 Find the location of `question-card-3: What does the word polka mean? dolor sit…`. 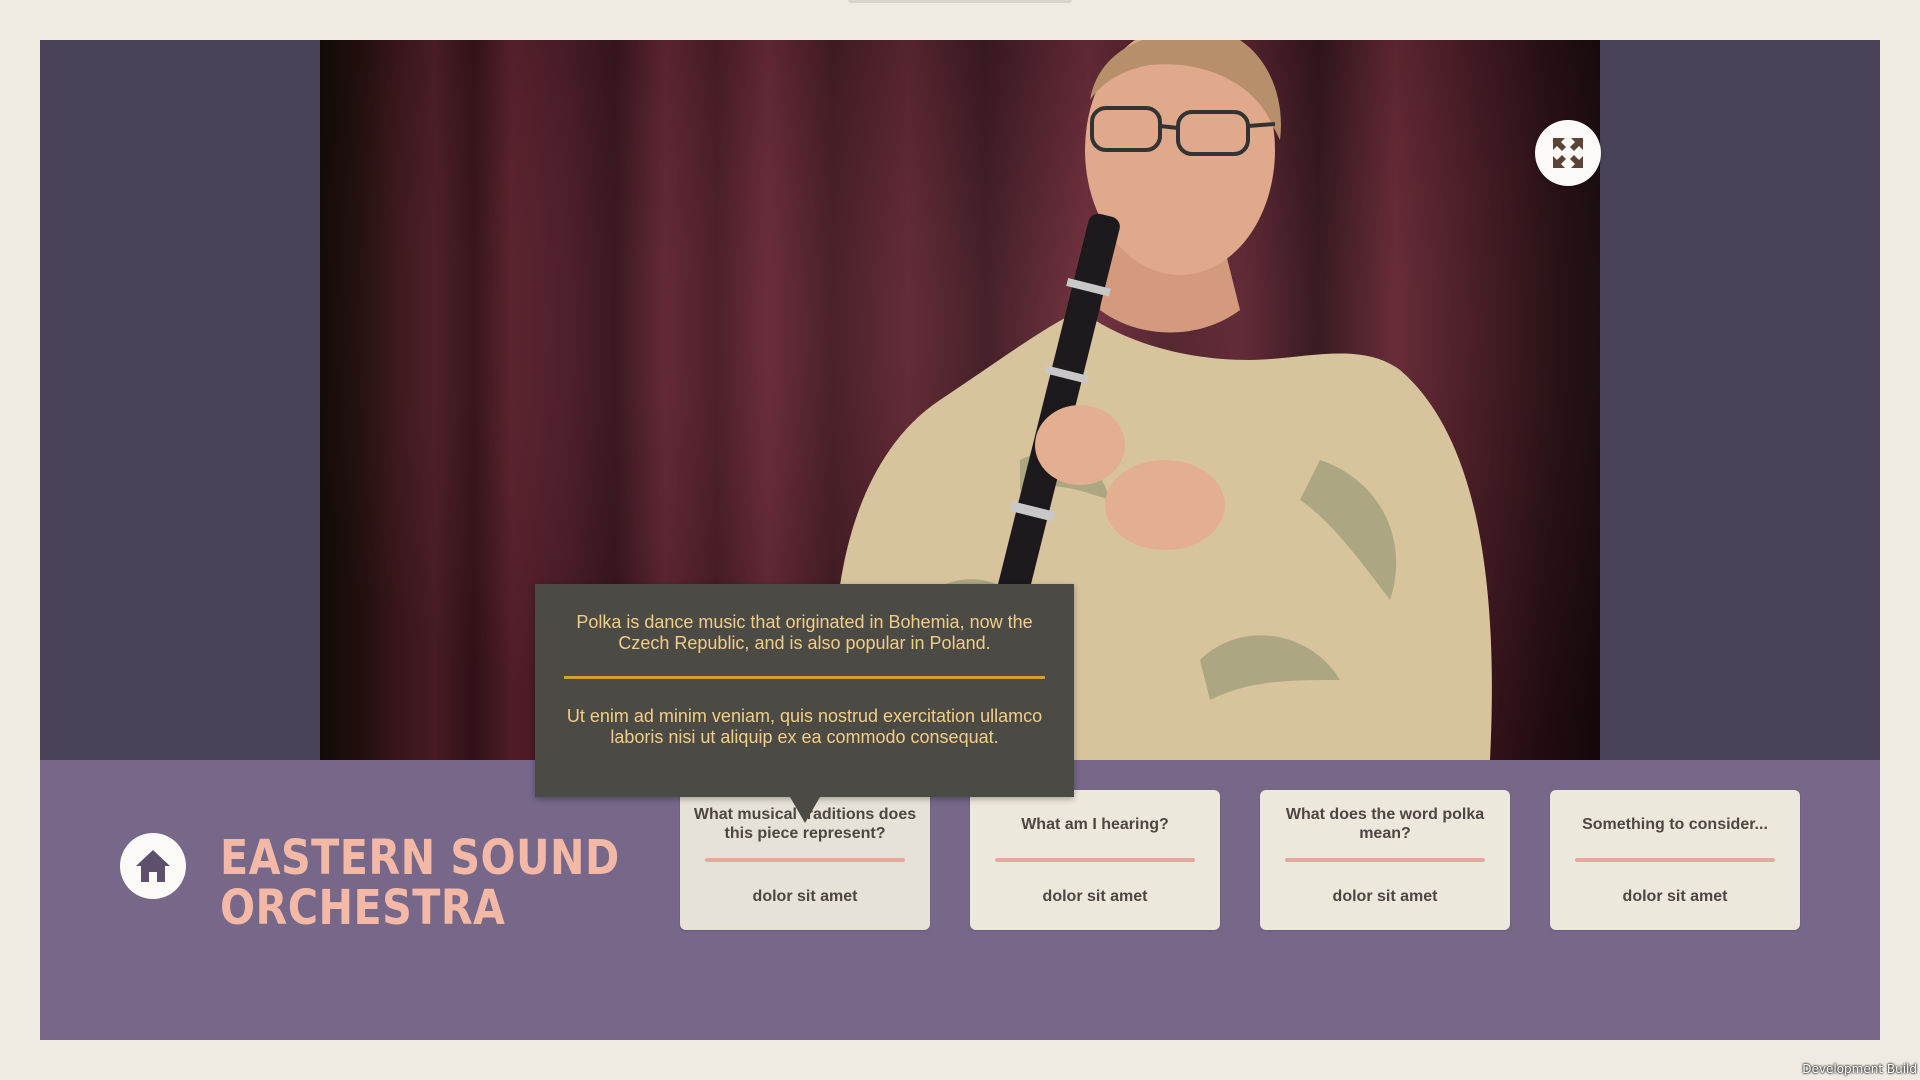

question-card-3: What does the word polka mean? dolor sit… is located at coordinates (1385, 860).